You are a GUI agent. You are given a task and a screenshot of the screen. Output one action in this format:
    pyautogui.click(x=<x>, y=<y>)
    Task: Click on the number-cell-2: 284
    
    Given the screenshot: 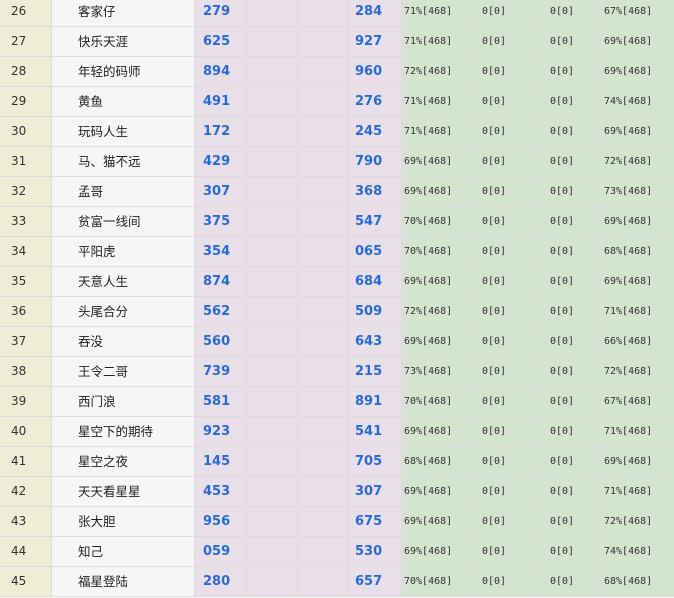 What is the action you would take?
    pyautogui.click(x=375, y=13)
    